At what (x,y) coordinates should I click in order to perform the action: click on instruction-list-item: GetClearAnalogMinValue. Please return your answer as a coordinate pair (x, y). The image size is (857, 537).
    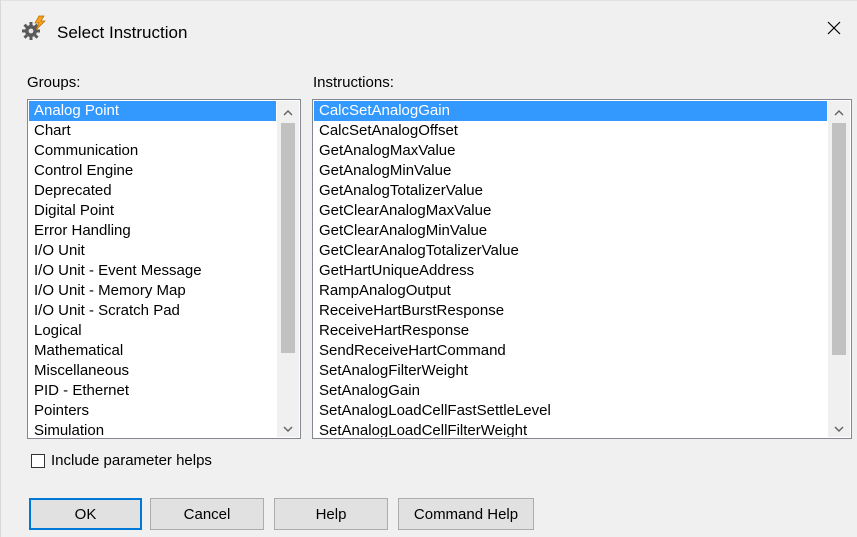
    Looking at the image, I should click on (570, 231).